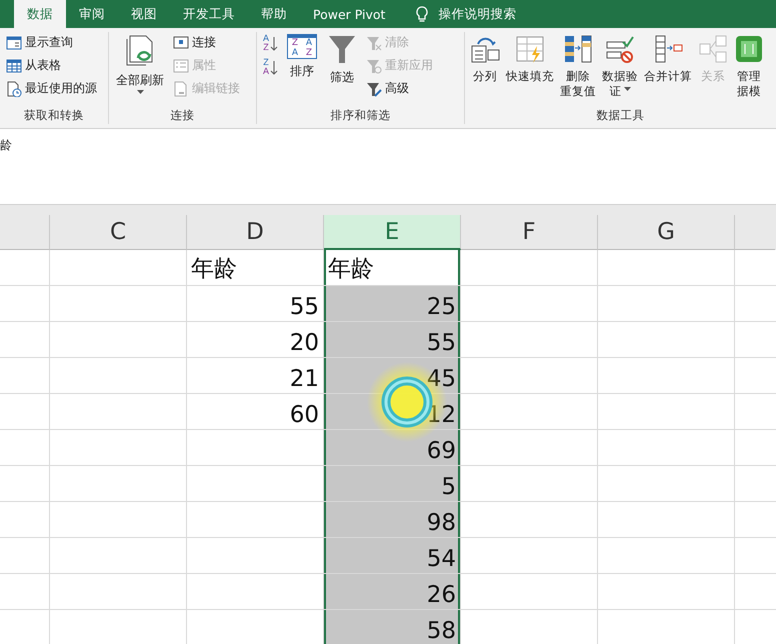 This screenshot has width=776, height=644. I want to click on ribbon-button: 合并计算, so click(668, 59).